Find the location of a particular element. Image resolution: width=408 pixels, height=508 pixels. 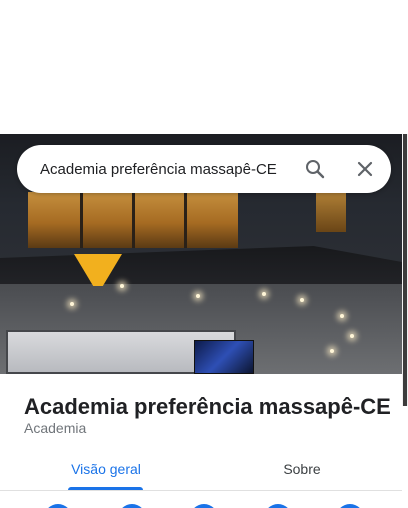

scrollbar-track is located at coordinates (405, 270).